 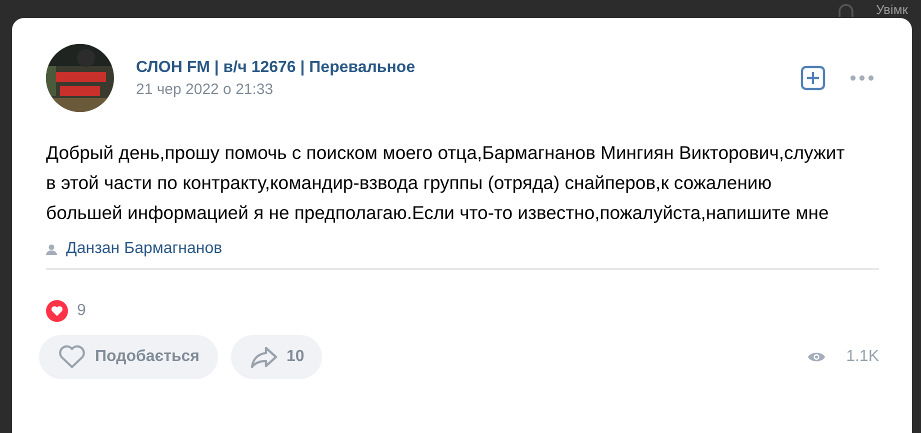 What do you see at coordinates (144, 249) in the screenshot?
I see `signer-link: Данзан Бармагнанов` at bounding box center [144, 249].